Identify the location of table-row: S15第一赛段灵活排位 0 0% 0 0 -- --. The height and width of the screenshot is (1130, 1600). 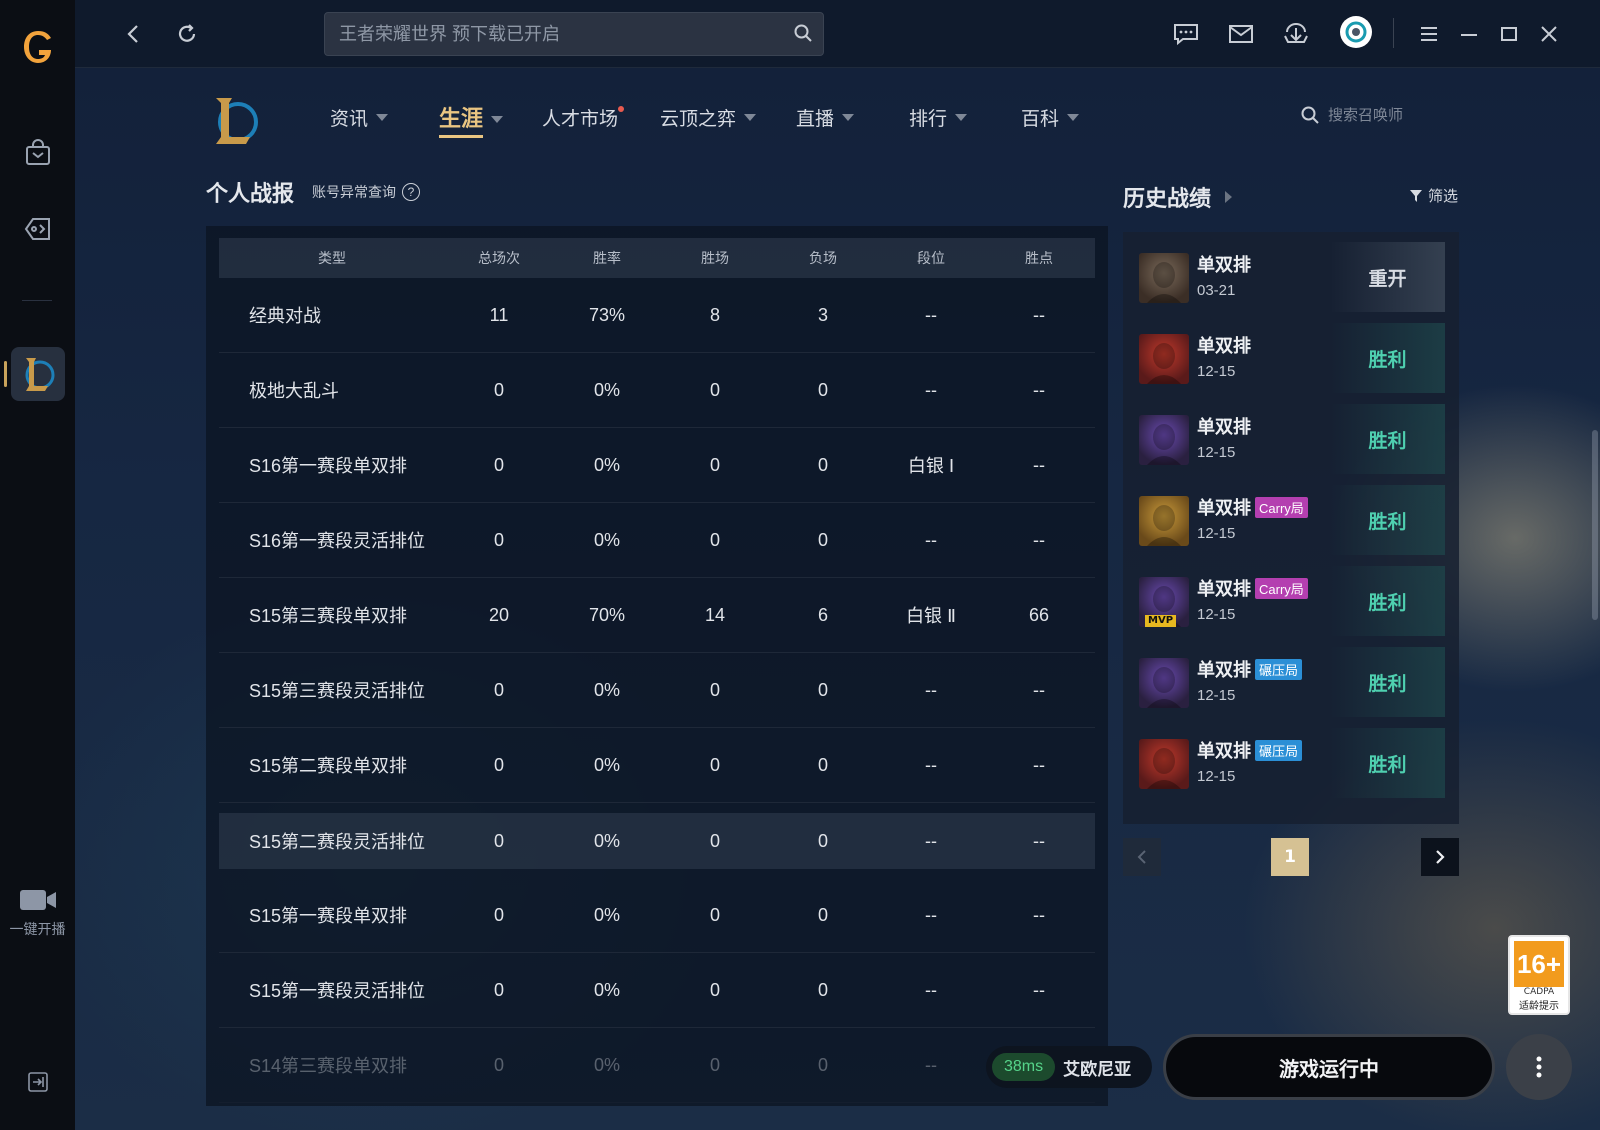
(657, 990).